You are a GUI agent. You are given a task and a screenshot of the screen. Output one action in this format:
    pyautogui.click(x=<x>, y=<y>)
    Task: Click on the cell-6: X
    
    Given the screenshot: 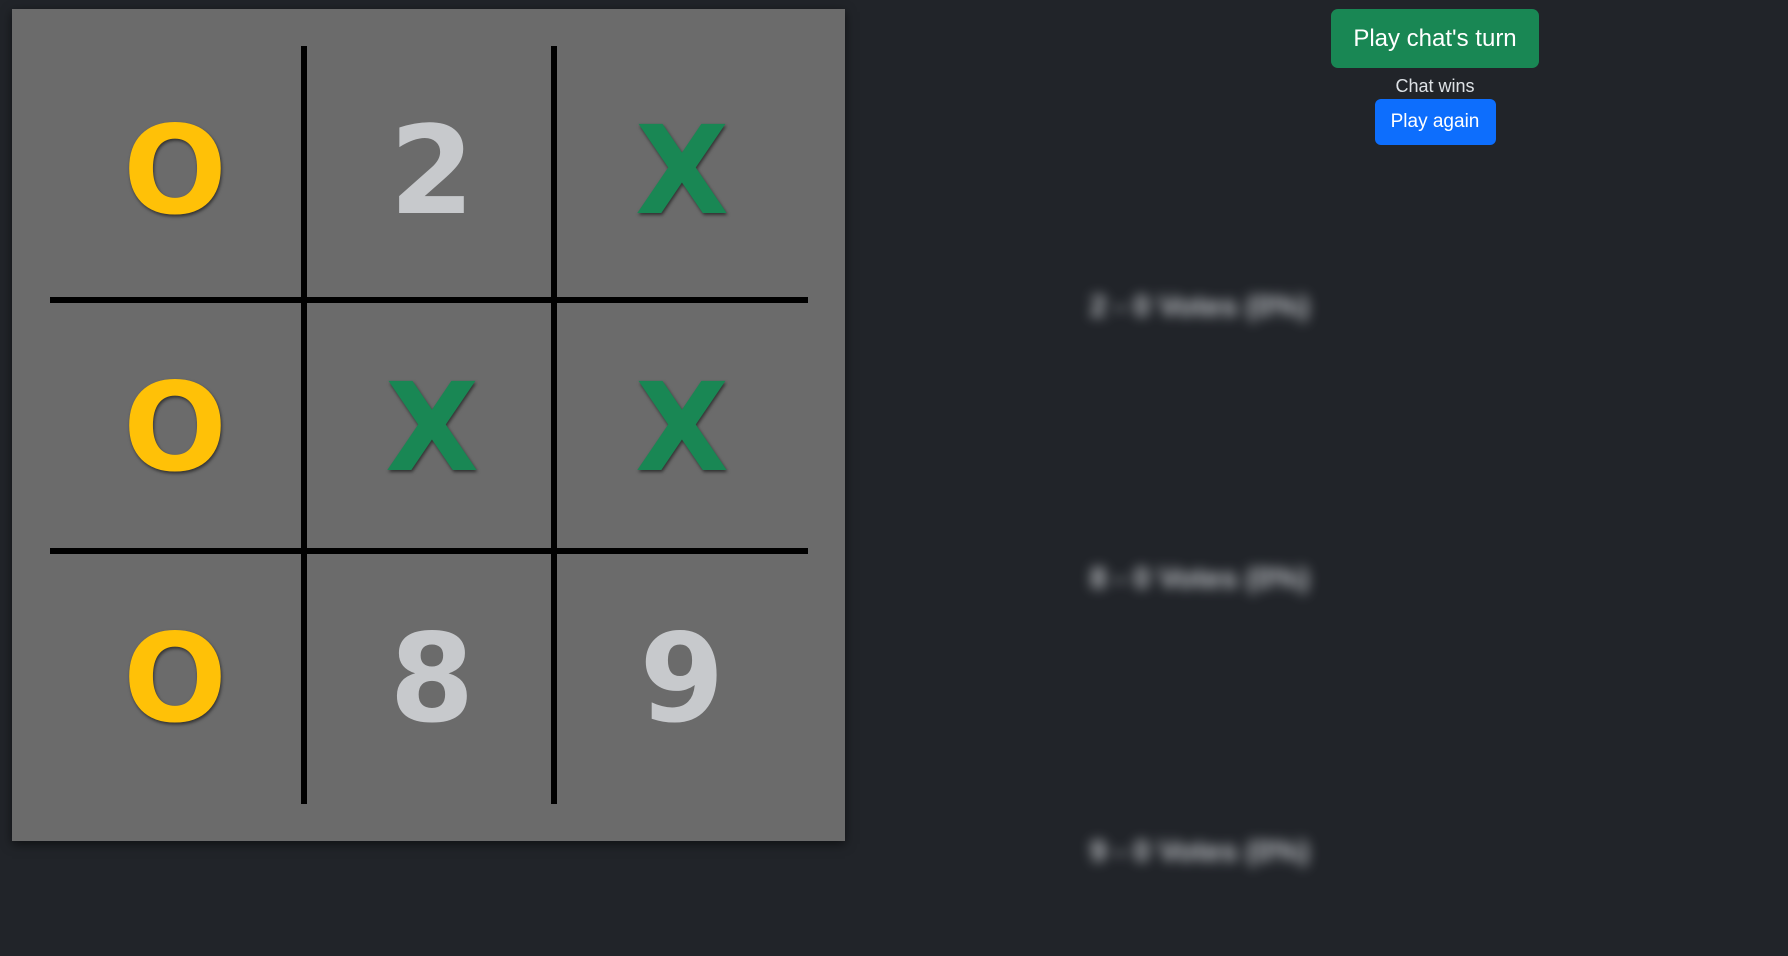 What is the action you would take?
    pyautogui.click(x=682, y=428)
    